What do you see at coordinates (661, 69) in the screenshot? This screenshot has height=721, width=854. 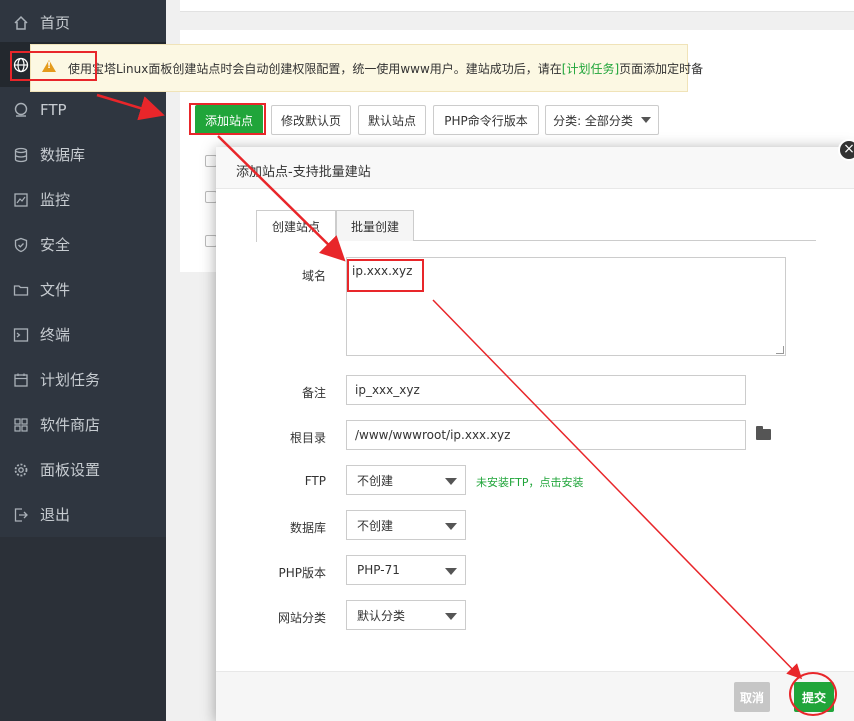 I see `alert-text-after: 页面添加定时备` at bounding box center [661, 69].